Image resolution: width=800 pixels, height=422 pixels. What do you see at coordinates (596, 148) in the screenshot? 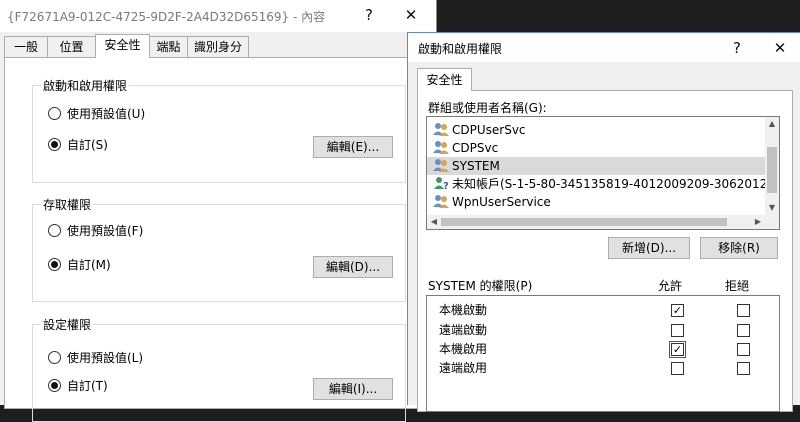
I see `list-item: CDPSvc` at bounding box center [596, 148].